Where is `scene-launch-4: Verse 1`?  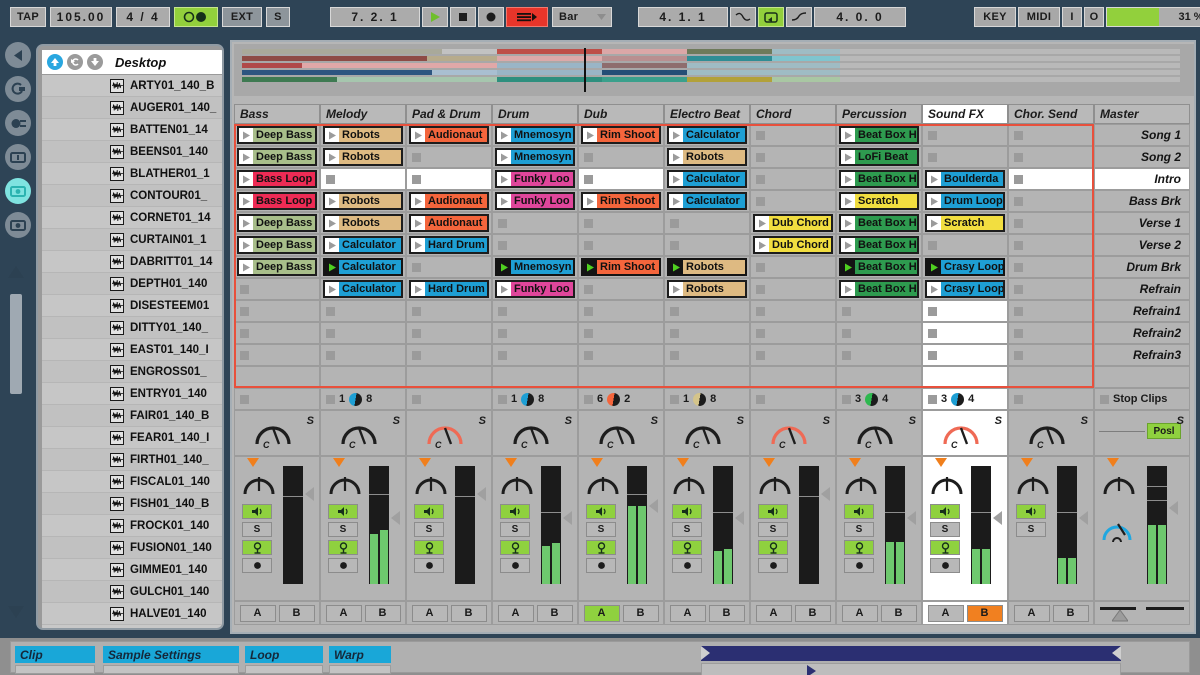
scene-launch-4: Verse 1 is located at coordinates (1142, 223).